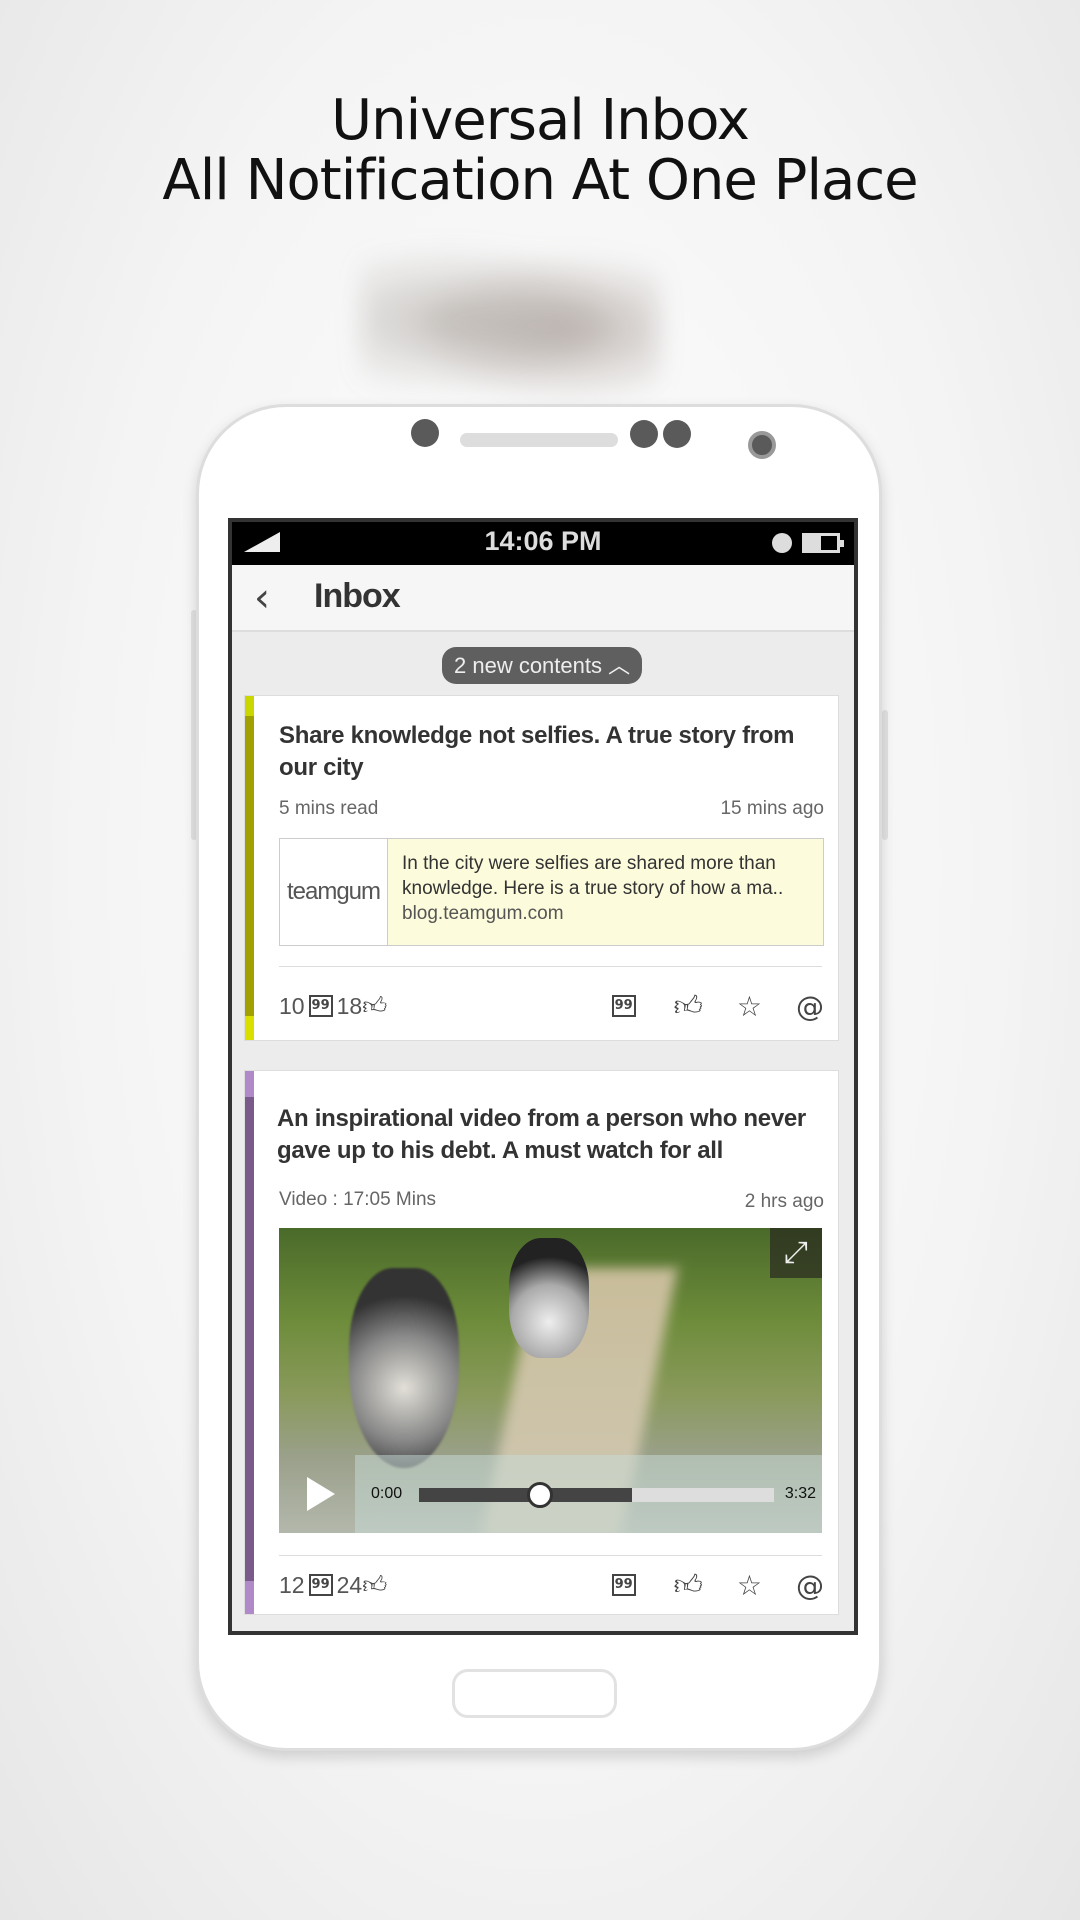  Describe the element at coordinates (334, 892) in the screenshot. I see `teamgum-logo: teamgum` at that location.